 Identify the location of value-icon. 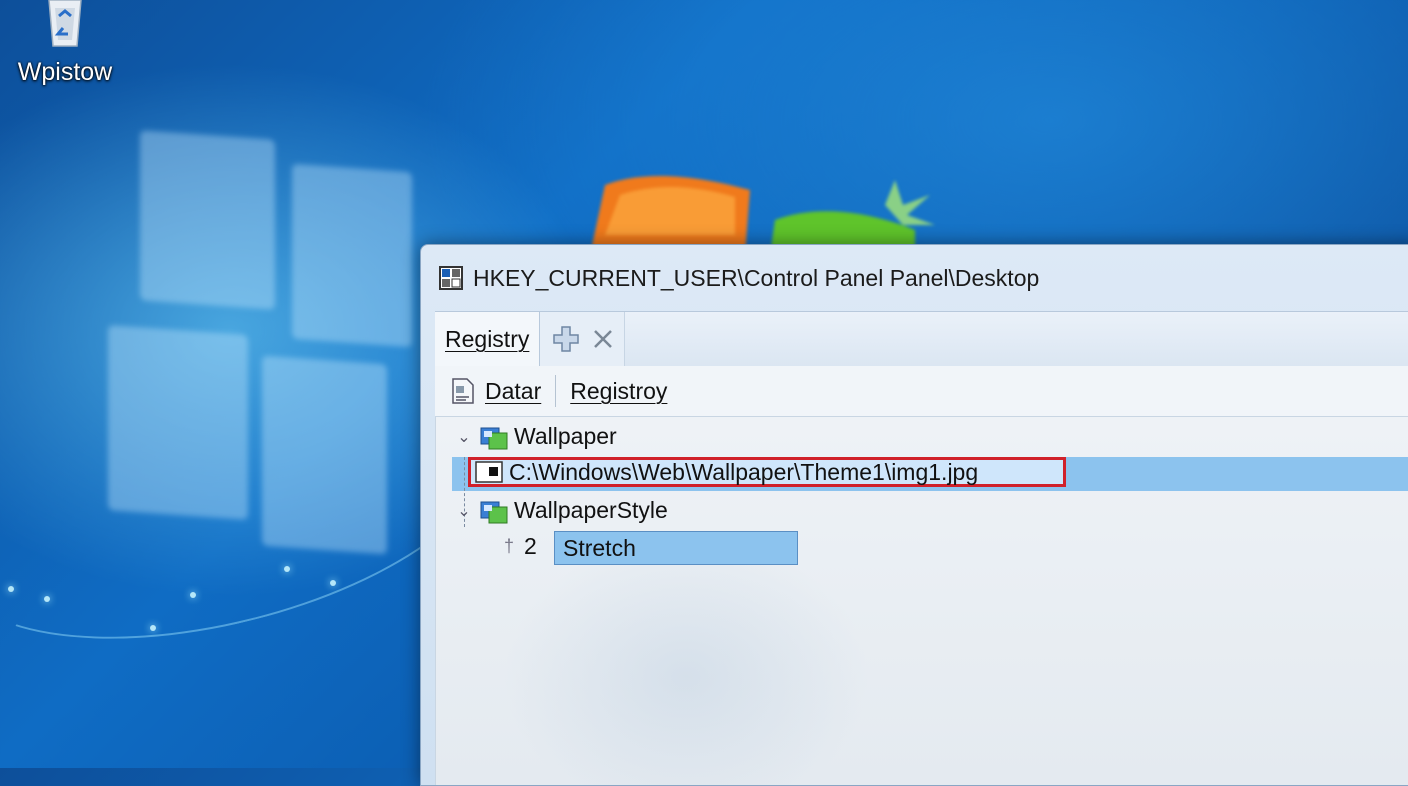
(489, 472).